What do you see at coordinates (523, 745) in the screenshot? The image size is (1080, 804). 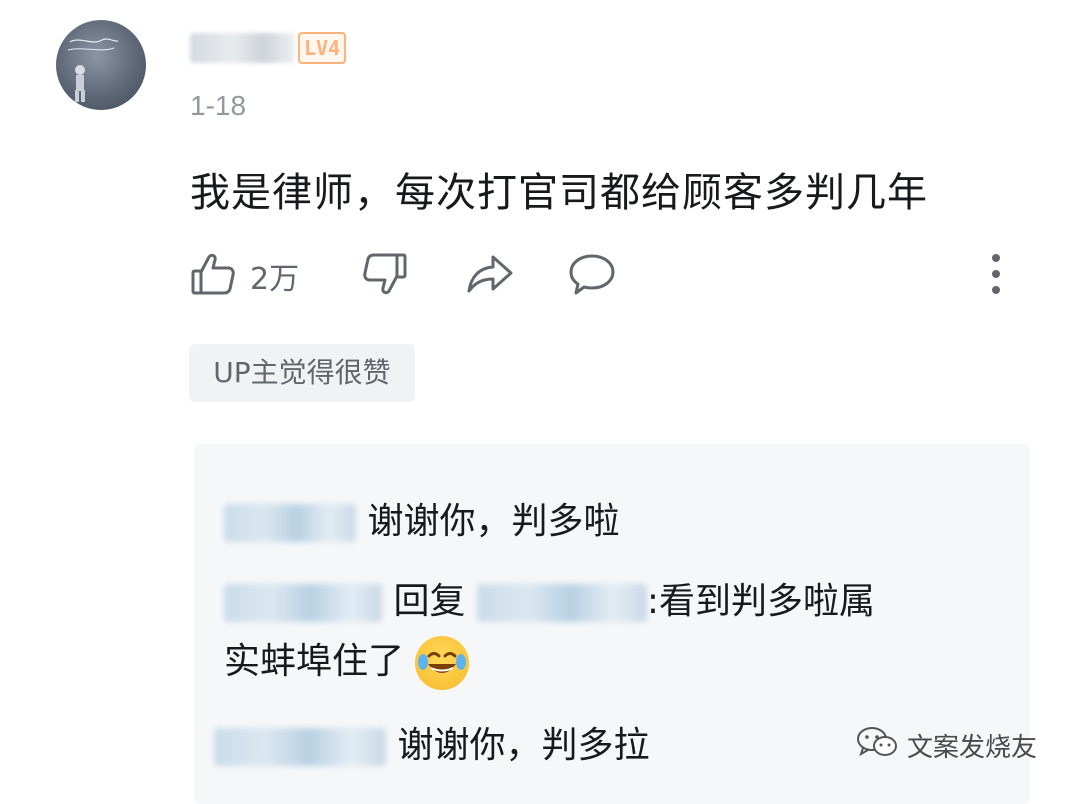 I see `reply-text: 谢谢你，判多拉` at bounding box center [523, 745].